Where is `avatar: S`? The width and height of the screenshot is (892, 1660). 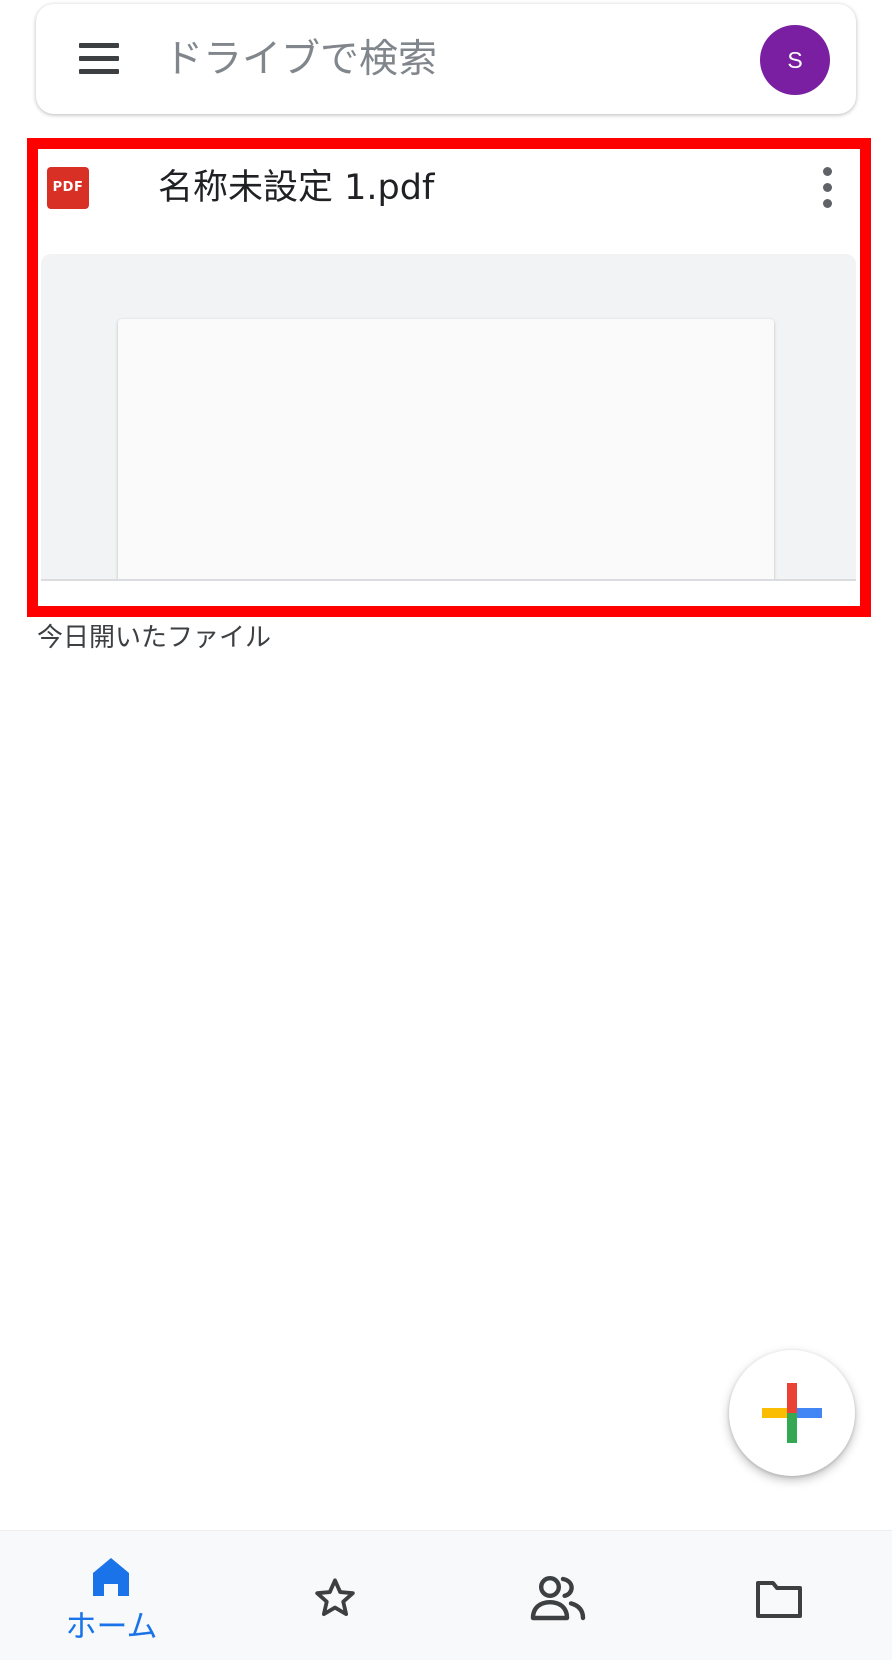 avatar: S is located at coordinates (795, 60).